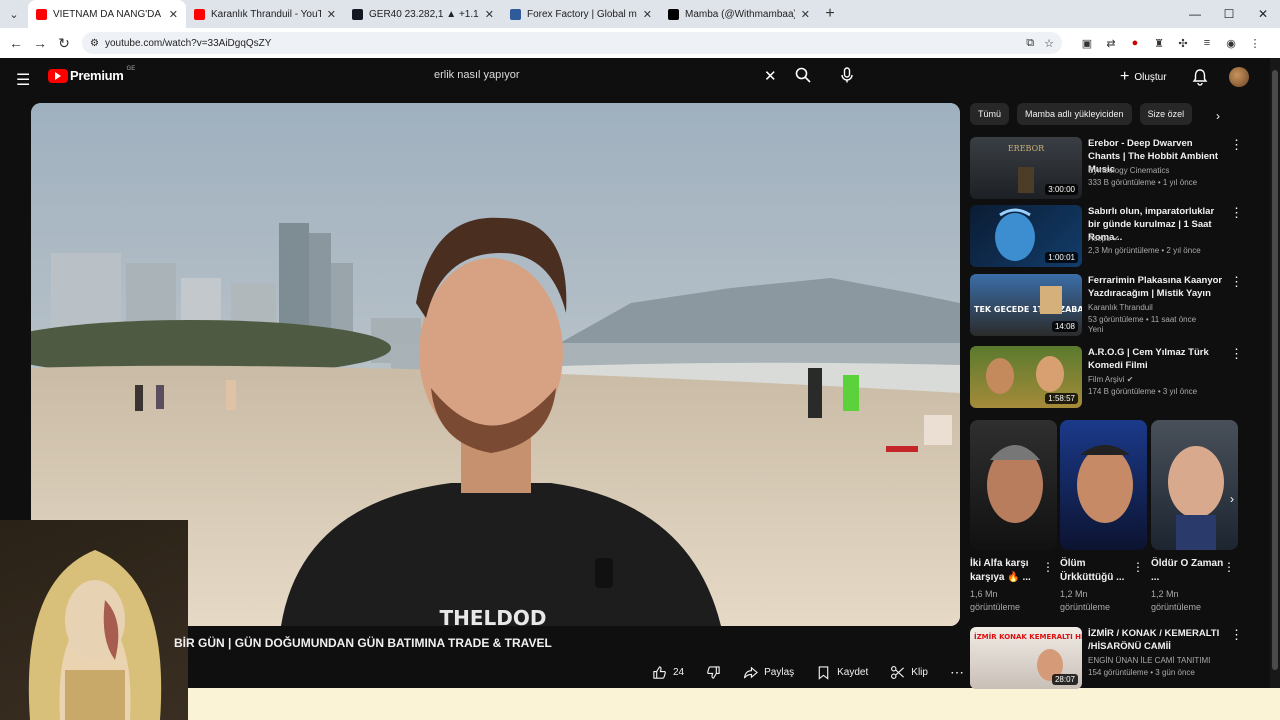 This screenshot has height=720, width=1280. Describe the element at coordinates (91, 74) in the screenshot. I see `youtube-logo: Premium GE` at that location.